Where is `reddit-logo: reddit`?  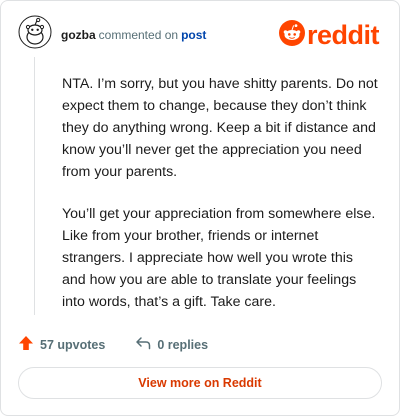 reddit-logo: reddit is located at coordinates (329, 35).